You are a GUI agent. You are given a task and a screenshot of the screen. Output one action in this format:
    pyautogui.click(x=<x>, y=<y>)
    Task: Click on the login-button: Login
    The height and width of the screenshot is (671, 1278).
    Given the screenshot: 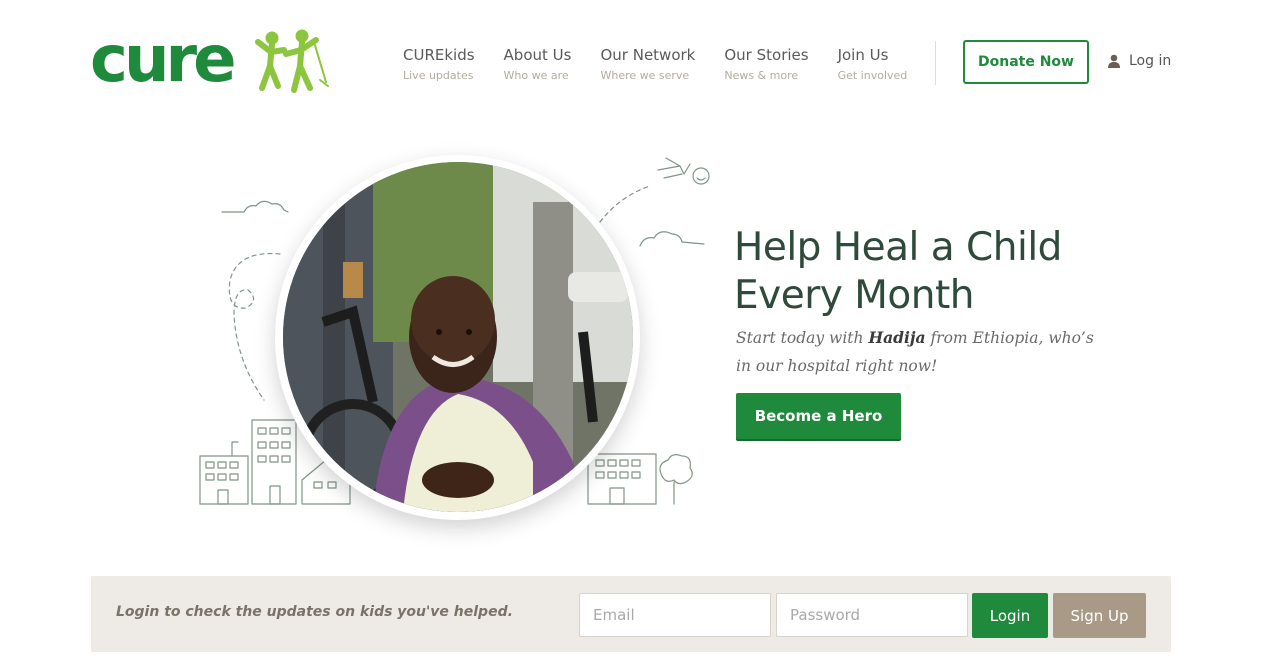 What is the action you would take?
    pyautogui.click(x=1010, y=615)
    